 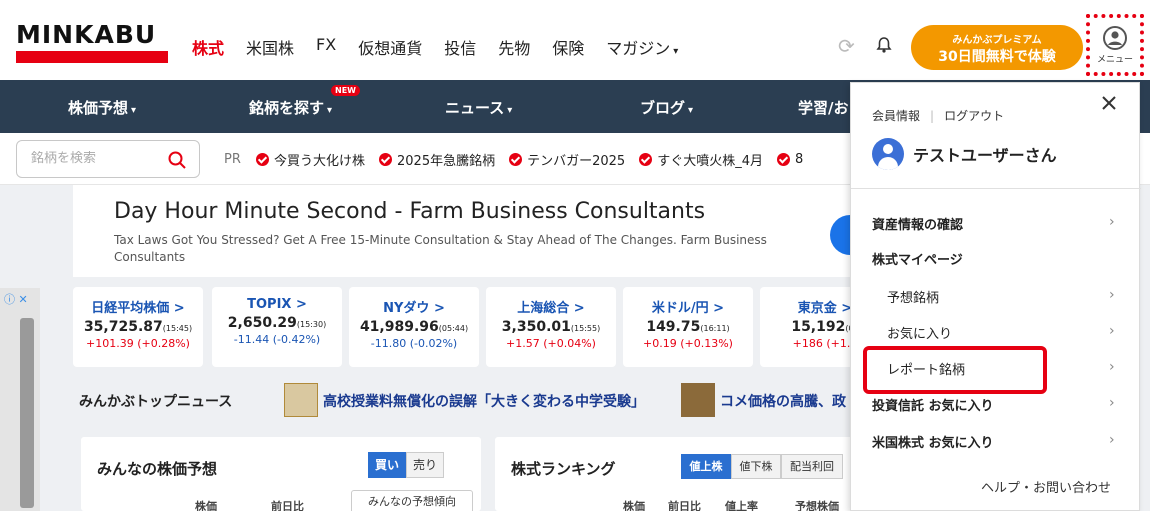 What do you see at coordinates (920, 334) in the screenshot?
I see `menu-item-label: お気に入り` at bounding box center [920, 334].